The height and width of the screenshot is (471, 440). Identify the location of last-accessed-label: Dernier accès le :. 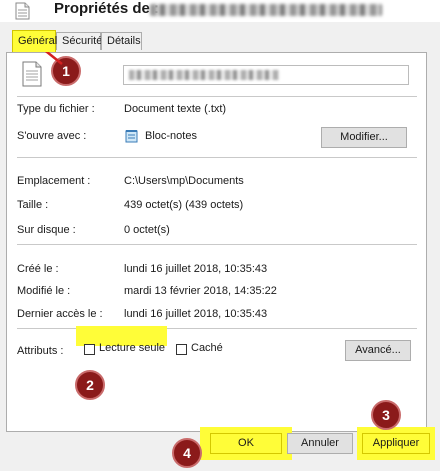
(60, 314).